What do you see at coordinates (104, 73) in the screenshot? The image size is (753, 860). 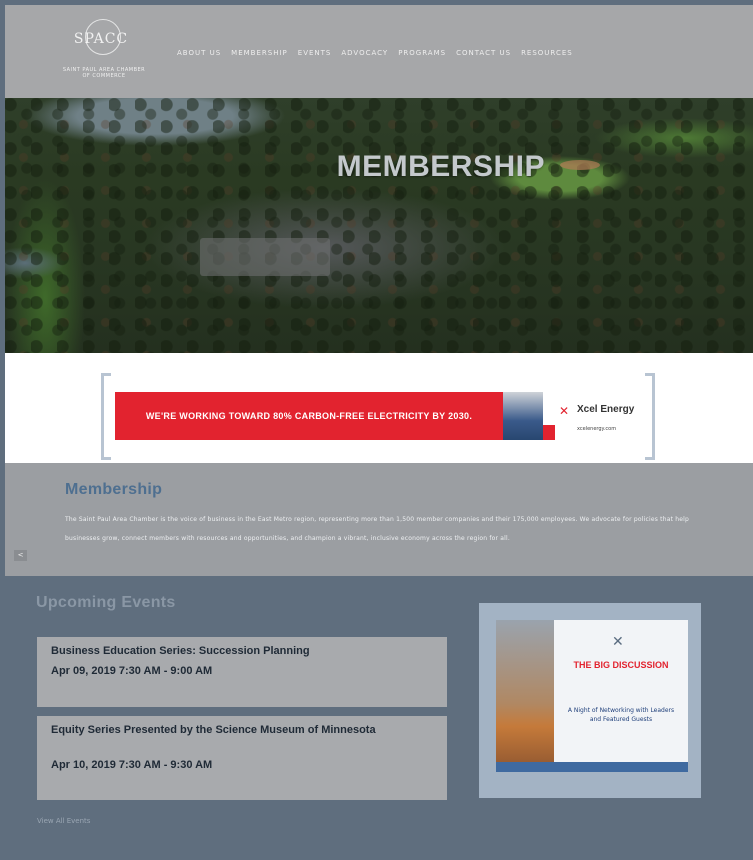 I see `logo-tagline: SAINT PAUL AREA CHAMBER OF COMMERCE` at bounding box center [104, 73].